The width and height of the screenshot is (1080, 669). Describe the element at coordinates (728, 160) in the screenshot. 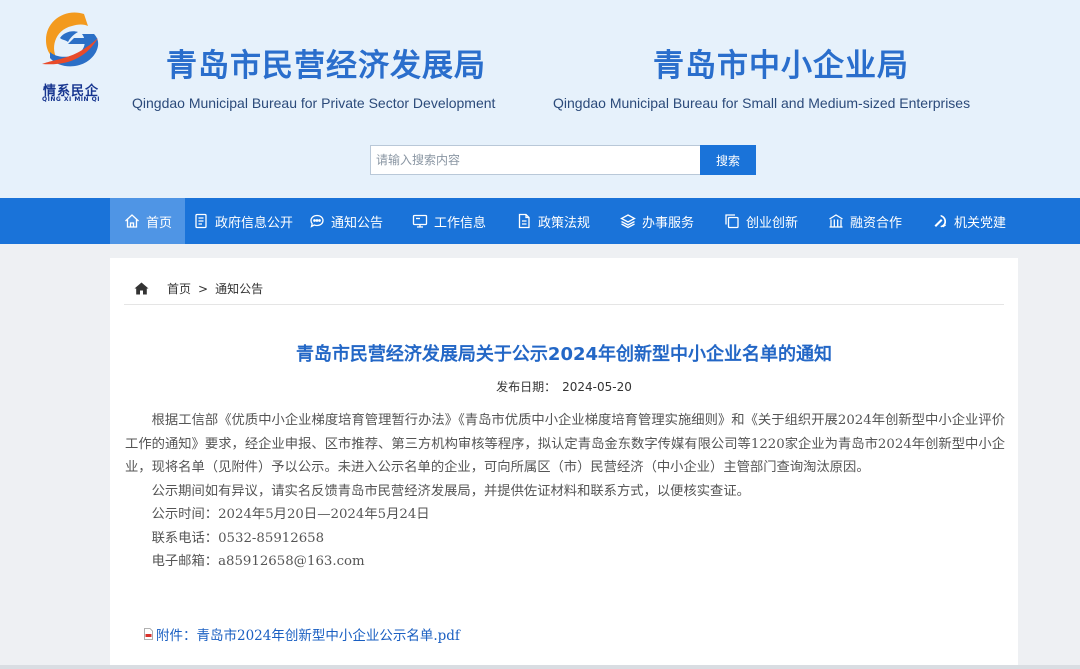

I see `search-button: 搜索` at that location.